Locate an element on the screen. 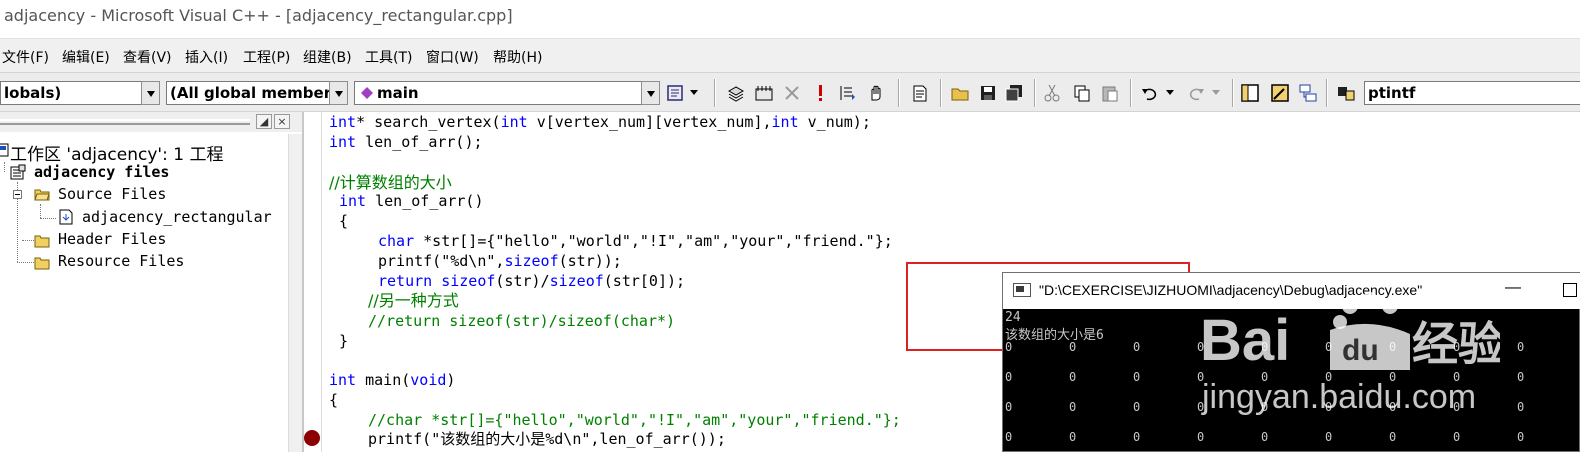 Image resolution: width=1580 pixels, height=452 pixels. menu-insert: 插入(I) is located at coordinates (206, 57).